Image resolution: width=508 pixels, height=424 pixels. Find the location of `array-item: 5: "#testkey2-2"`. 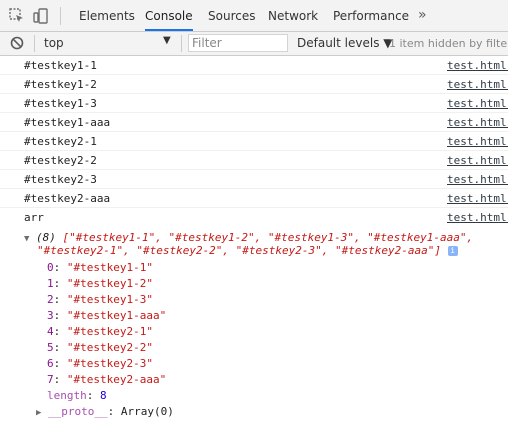

array-item: 5: "#testkey2-2" is located at coordinates (100, 347).